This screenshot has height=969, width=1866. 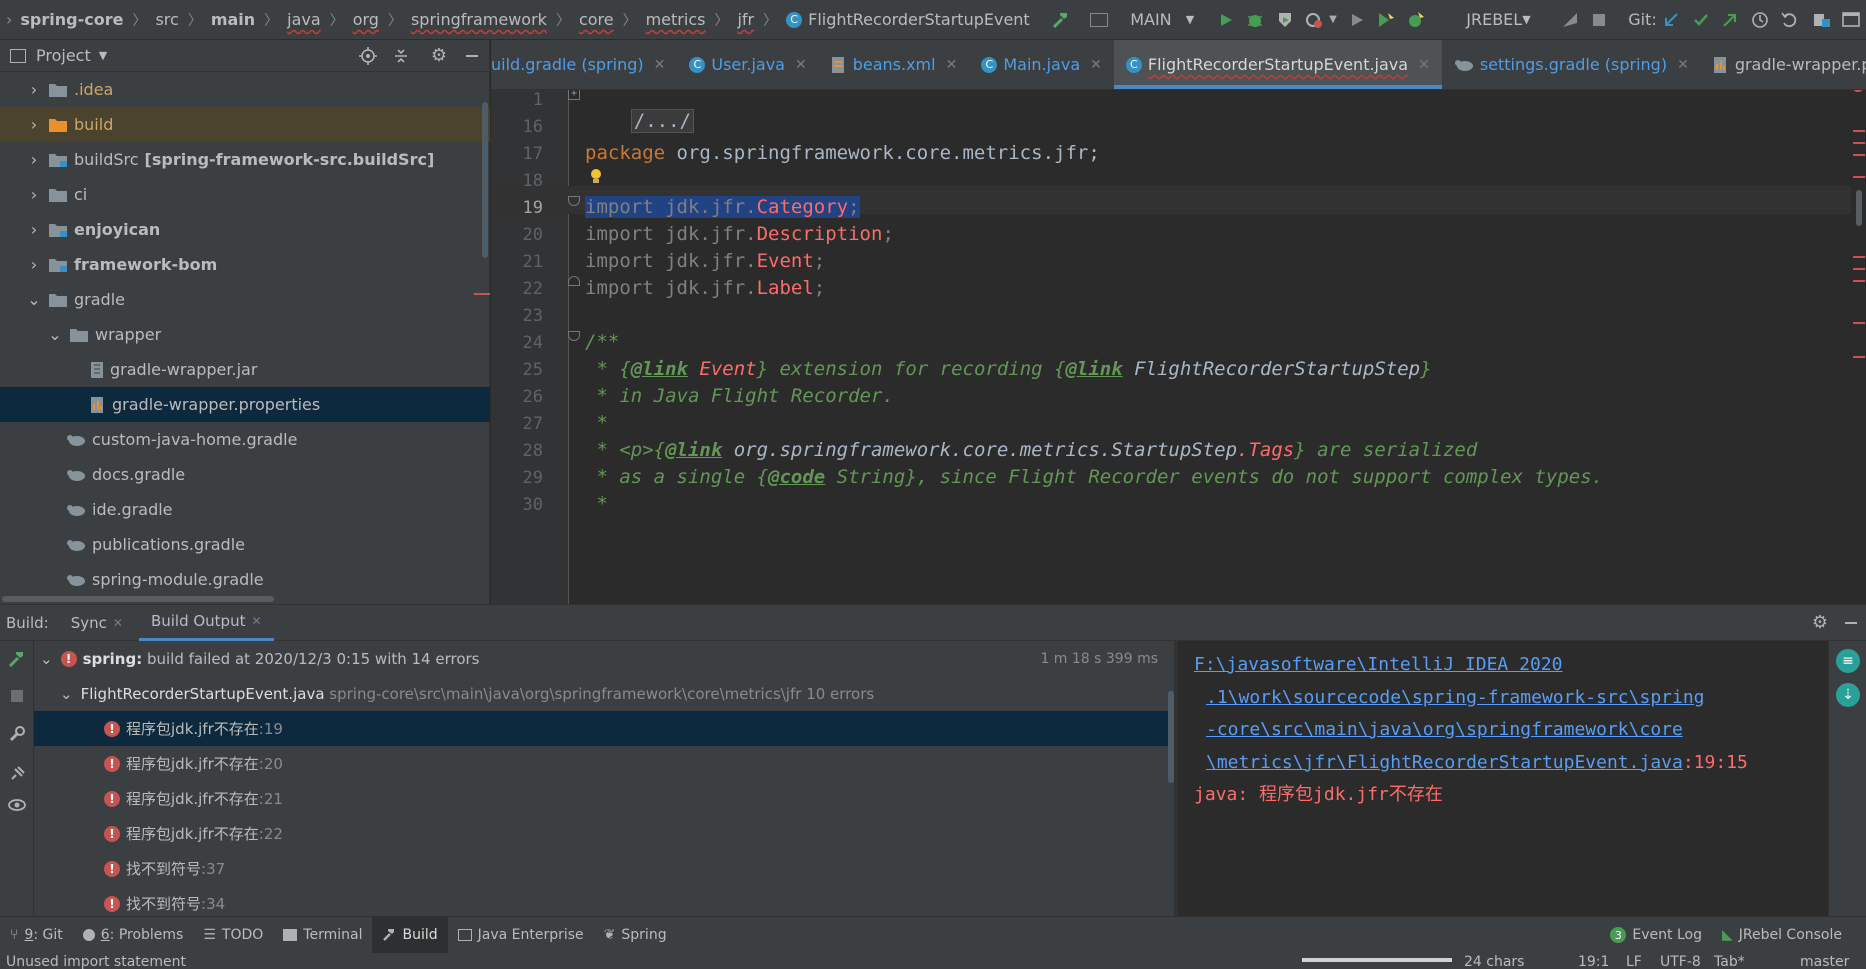 I want to click on toolwindow-git: ⑂ 9: Git, so click(x=36, y=935).